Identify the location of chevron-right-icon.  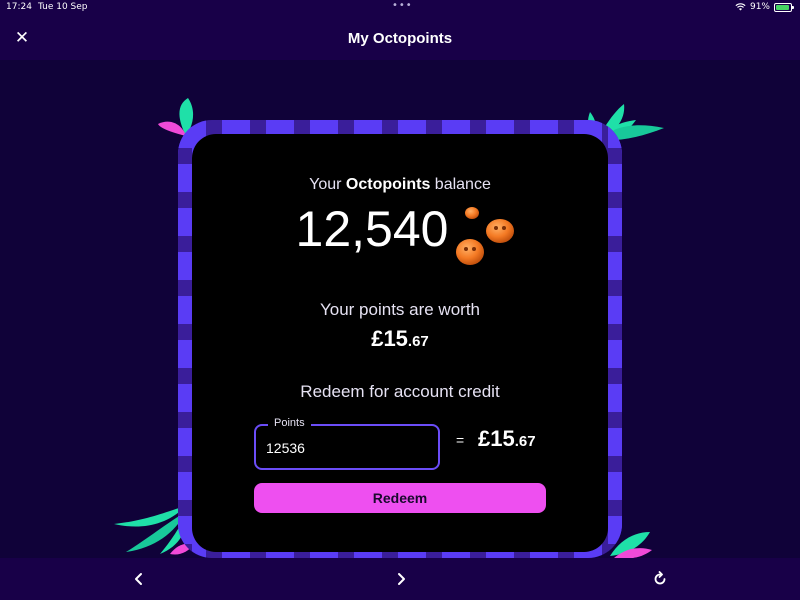
(401, 579).